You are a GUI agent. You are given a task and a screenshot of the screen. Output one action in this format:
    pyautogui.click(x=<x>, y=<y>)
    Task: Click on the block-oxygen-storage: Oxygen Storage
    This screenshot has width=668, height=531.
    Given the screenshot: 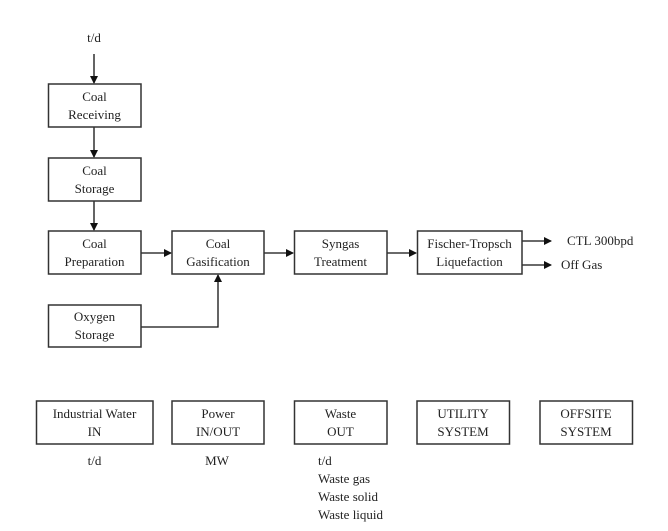 What is the action you would take?
    pyautogui.click(x=94, y=326)
    